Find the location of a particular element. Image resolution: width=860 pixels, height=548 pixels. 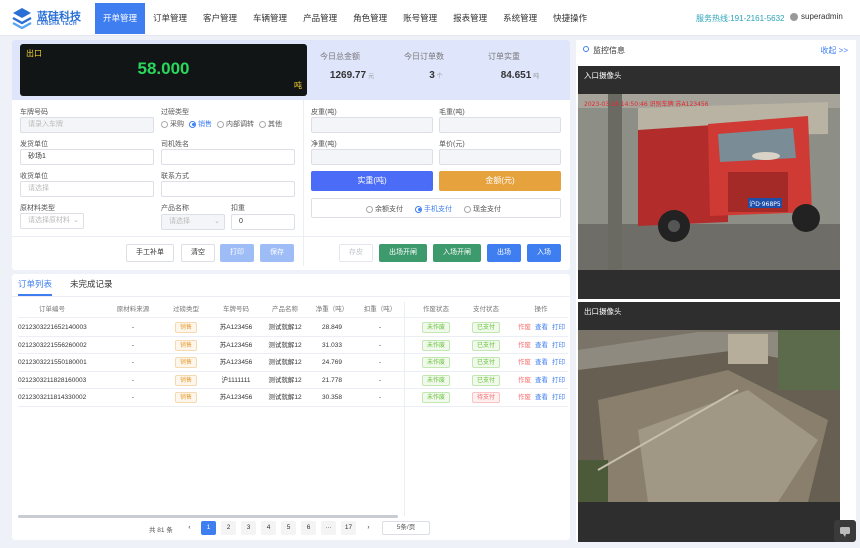

nav-item-orders: 订单管理 is located at coordinates (170, 18).